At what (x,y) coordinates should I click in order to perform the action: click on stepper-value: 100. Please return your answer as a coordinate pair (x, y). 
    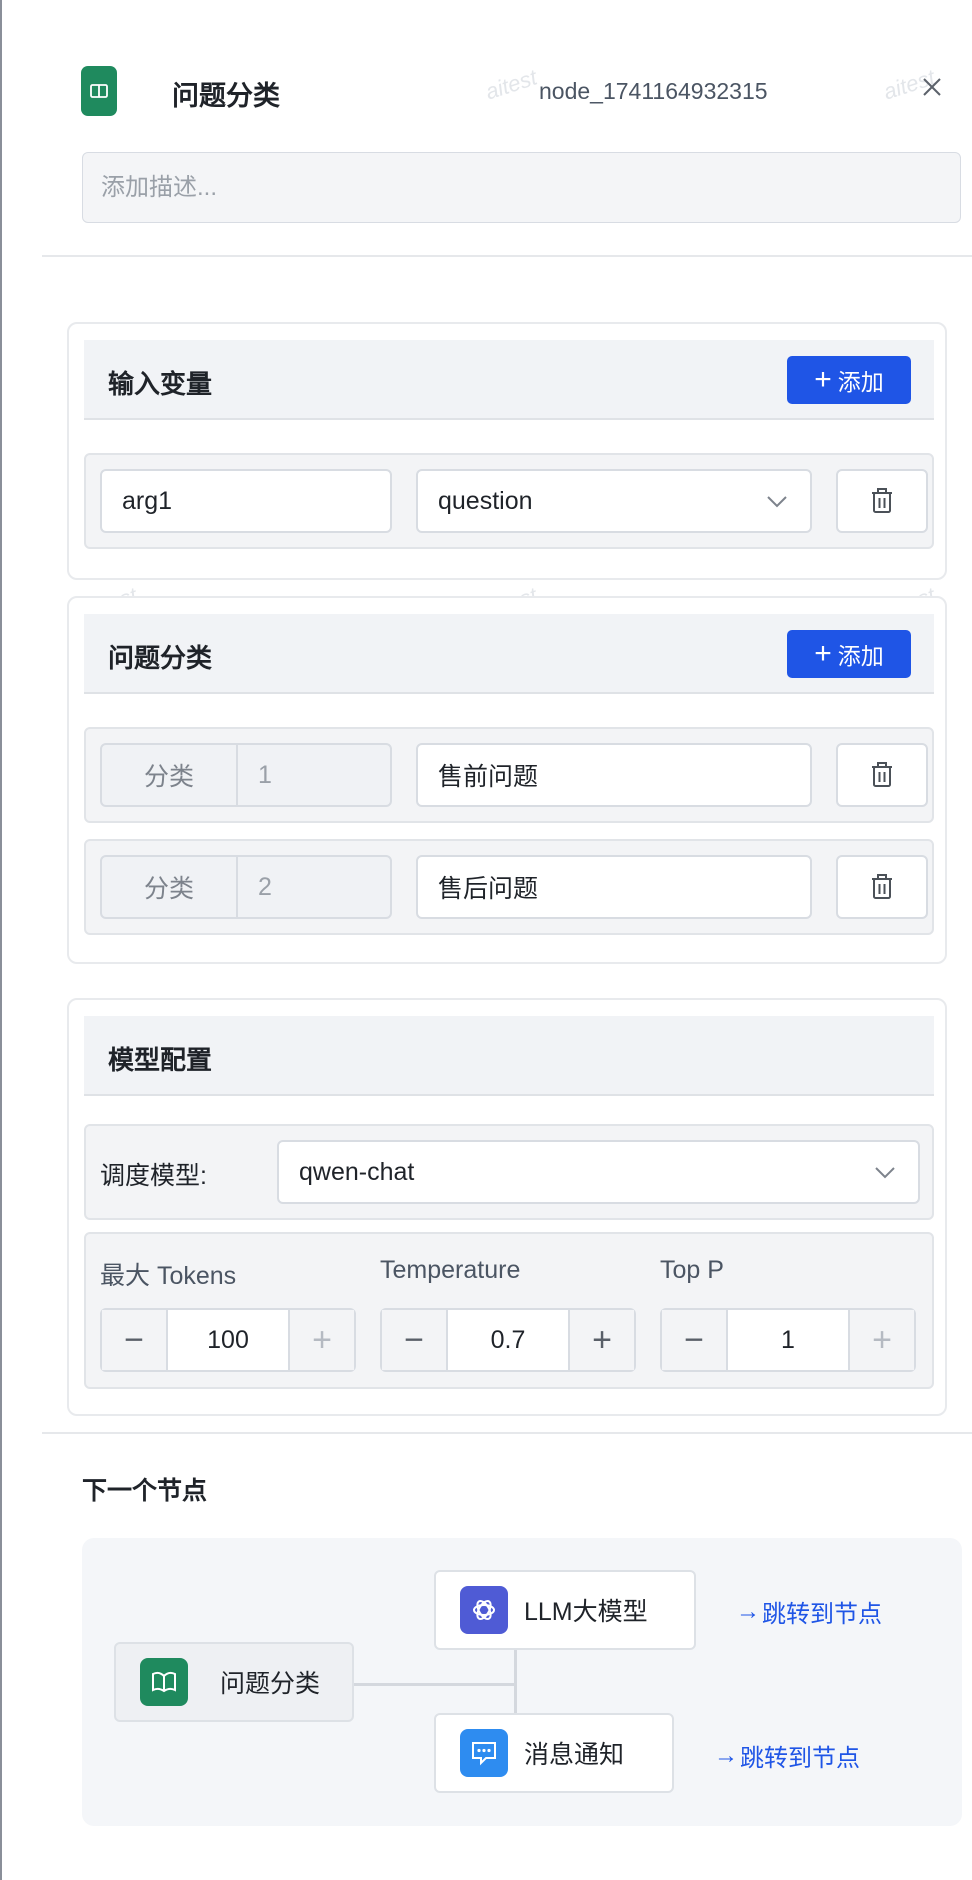
    Looking at the image, I should click on (228, 1340).